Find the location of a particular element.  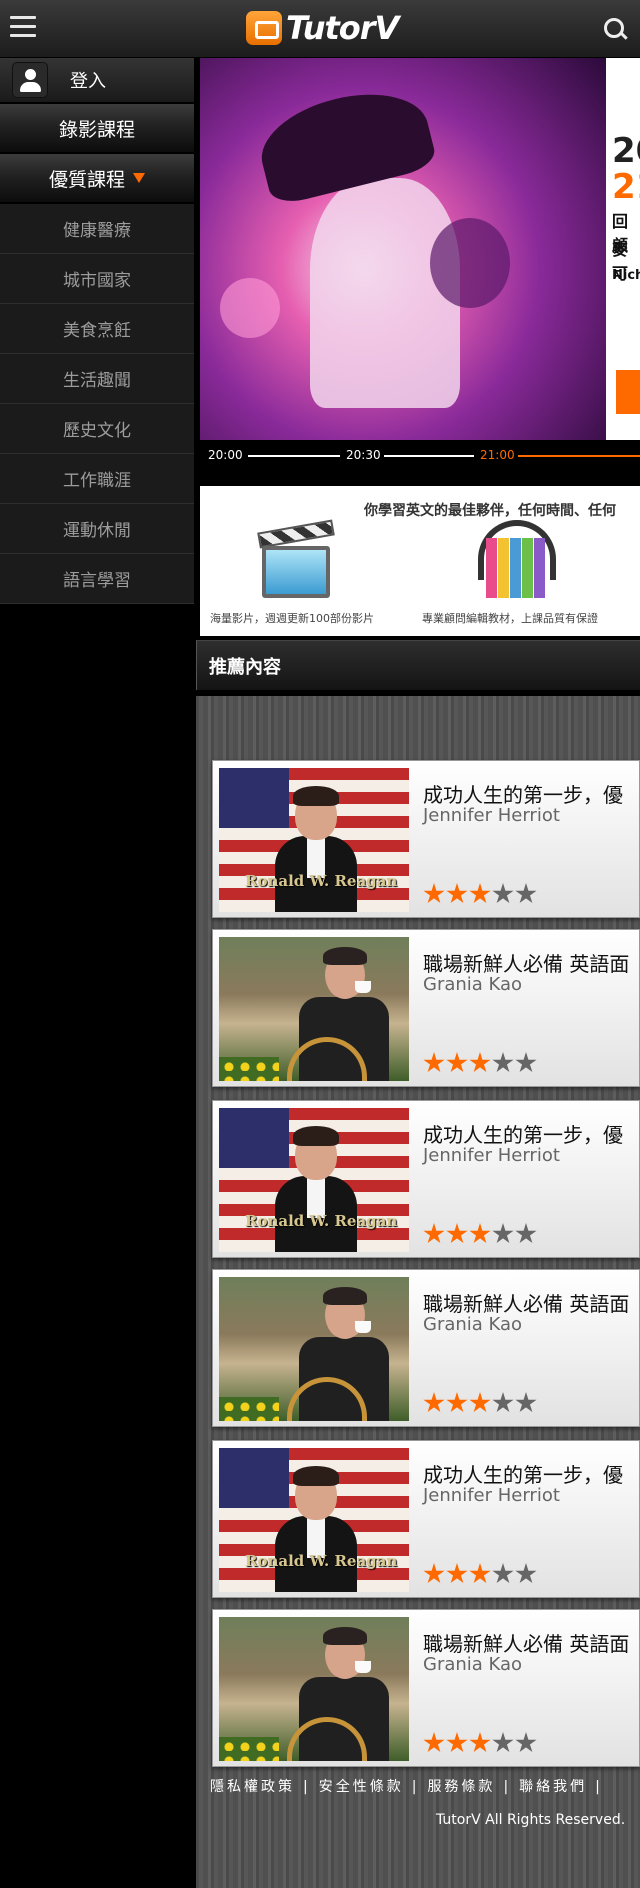

sidebar-subitem-label: 運動休閒 is located at coordinates (97, 531).